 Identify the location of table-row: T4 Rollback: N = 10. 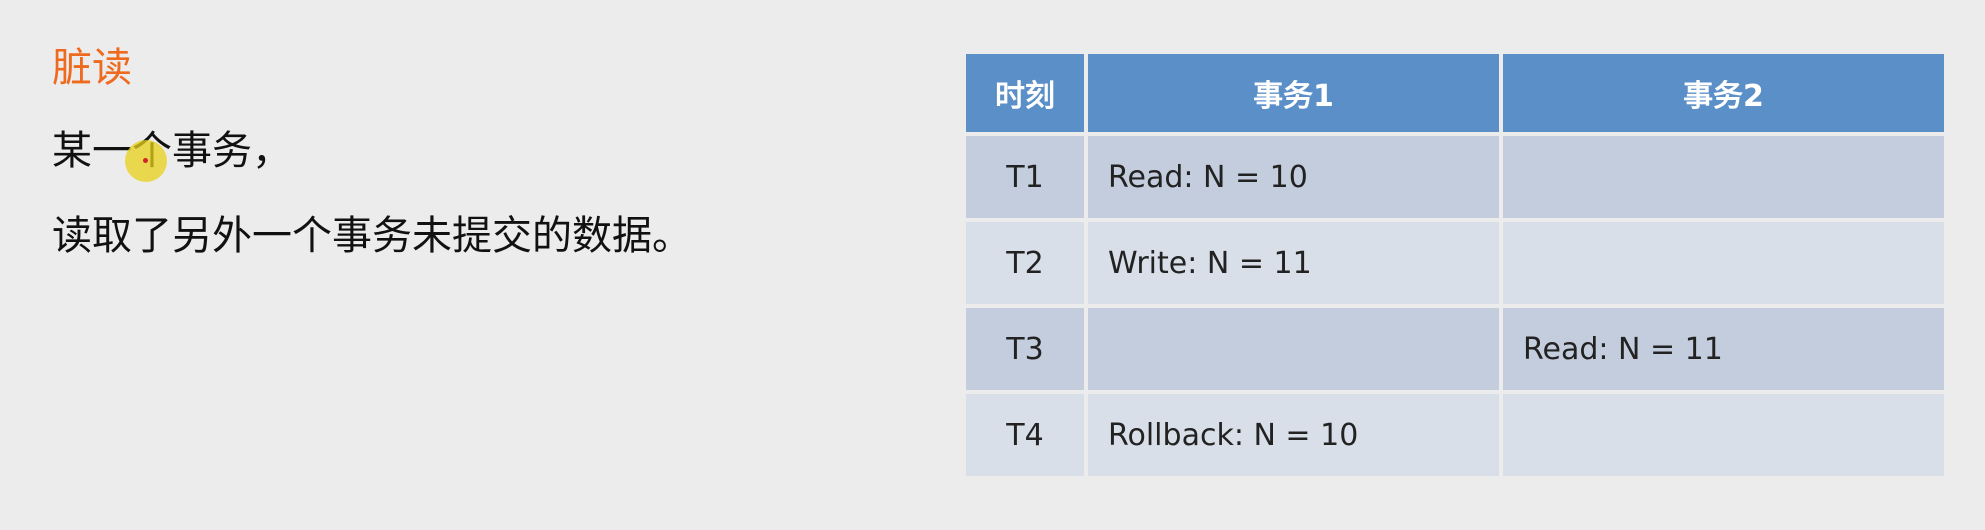
(1455, 435).